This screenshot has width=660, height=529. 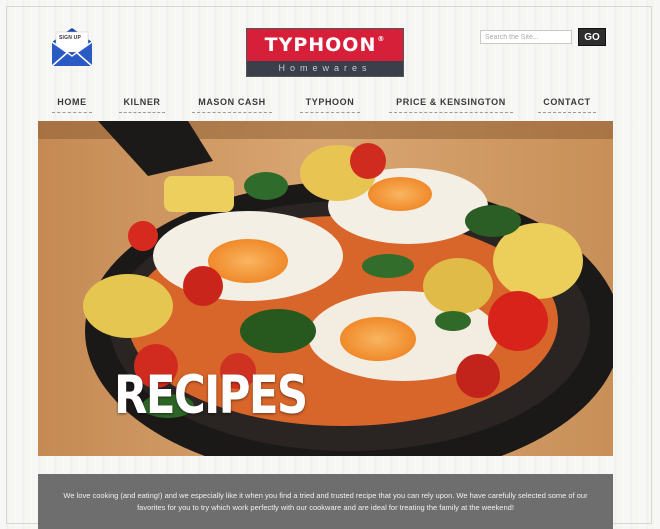 I want to click on envelope-icon, so click(x=72, y=47).